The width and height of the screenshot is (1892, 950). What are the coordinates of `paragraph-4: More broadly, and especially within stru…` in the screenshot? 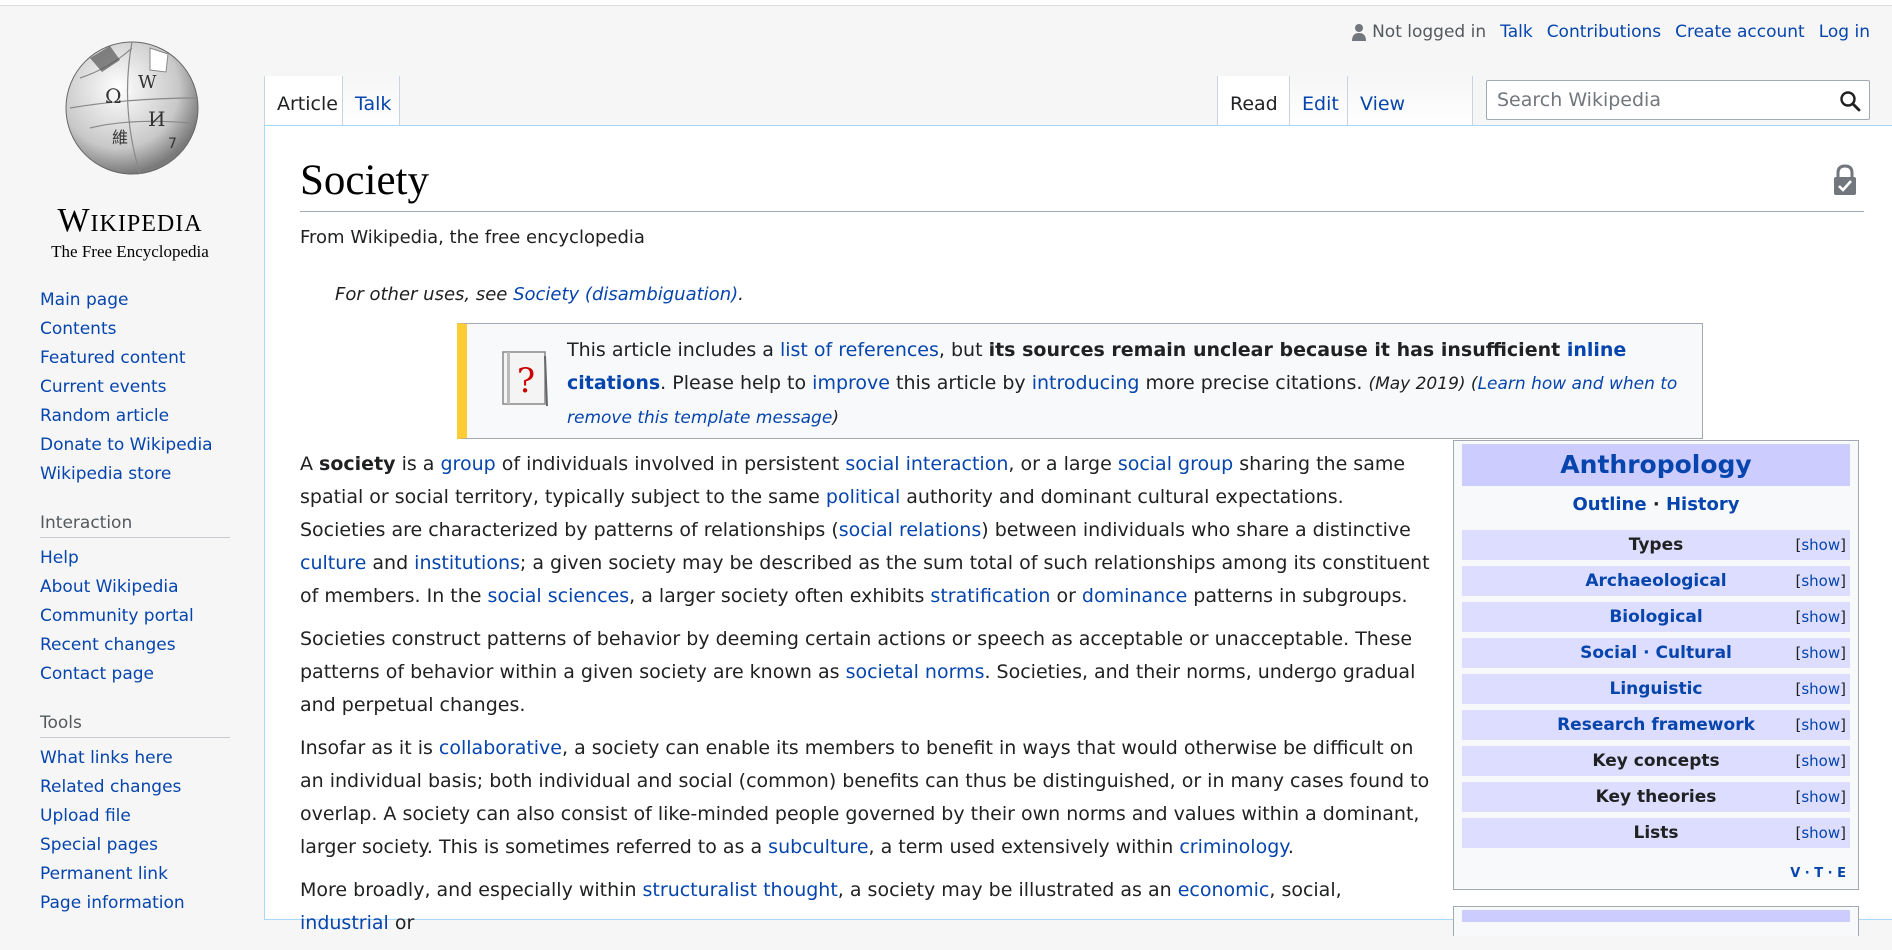 It's located at (865, 907).